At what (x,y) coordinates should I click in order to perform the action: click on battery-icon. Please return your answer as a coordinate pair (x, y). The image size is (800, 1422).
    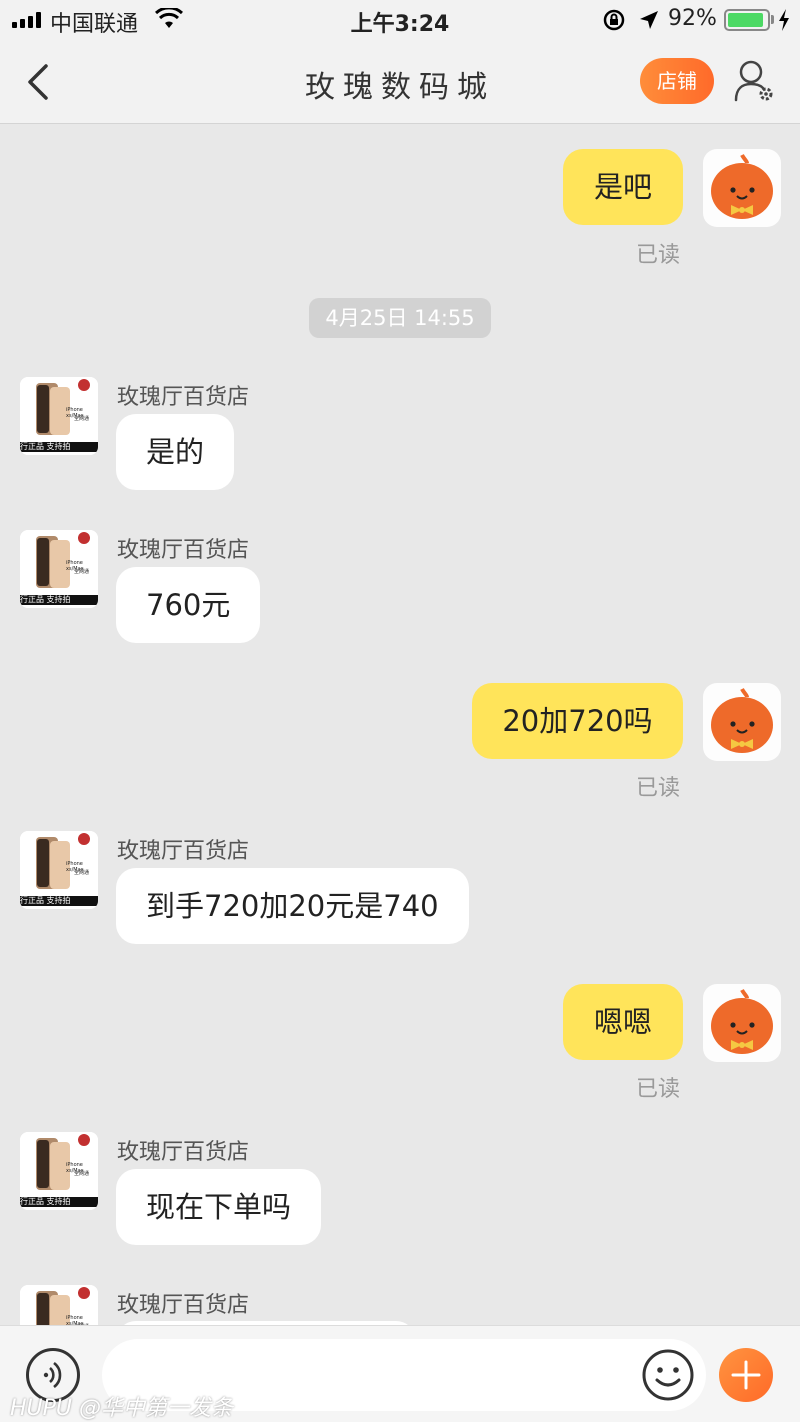
    Looking at the image, I should click on (747, 20).